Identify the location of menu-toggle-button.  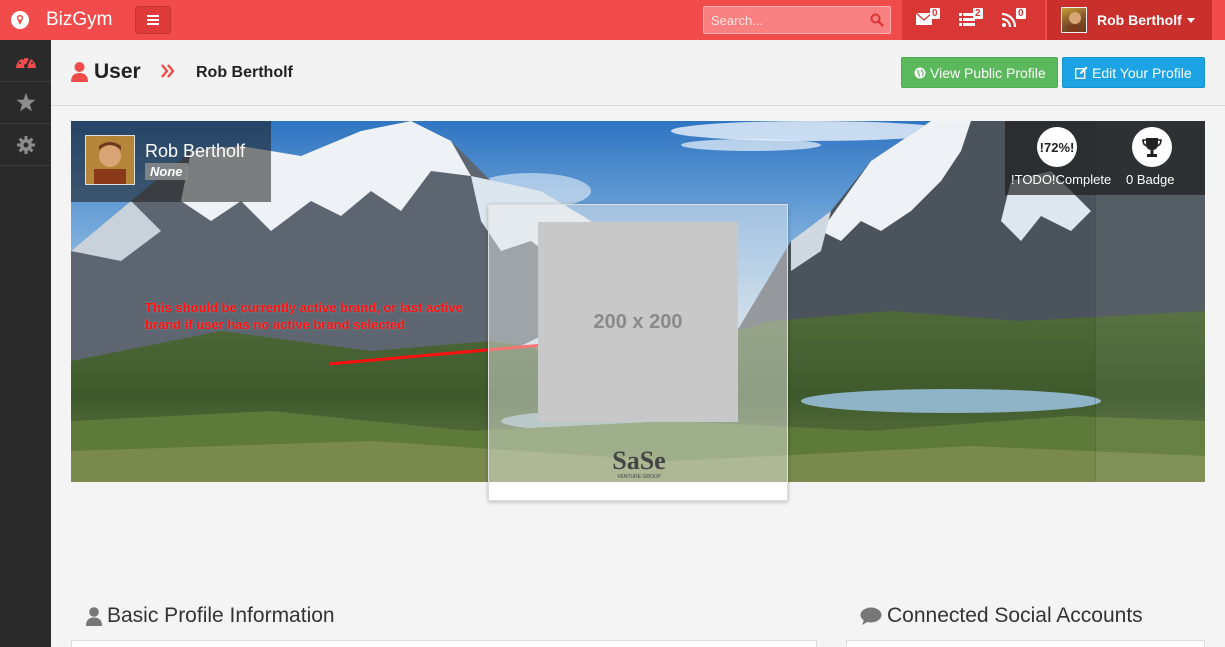
(153, 20).